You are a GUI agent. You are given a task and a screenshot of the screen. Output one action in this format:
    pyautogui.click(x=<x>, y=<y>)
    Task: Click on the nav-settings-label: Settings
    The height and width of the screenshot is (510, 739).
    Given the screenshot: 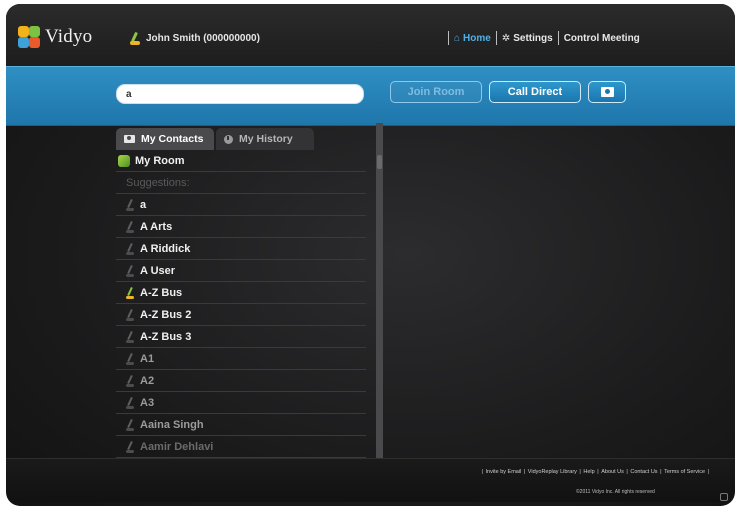 What is the action you would take?
    pyautogui.click(x=533, y=38)
    